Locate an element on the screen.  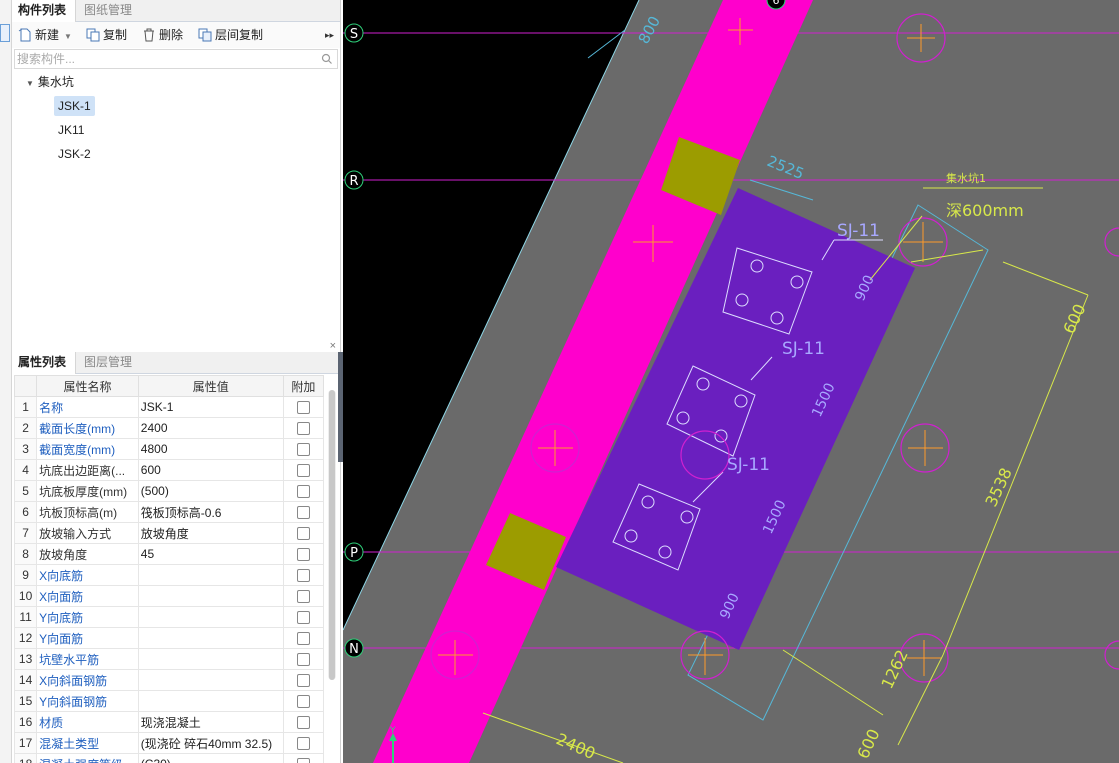
table-row: 16 材质 现浇混凝土 is located at coordinates (169, 722).